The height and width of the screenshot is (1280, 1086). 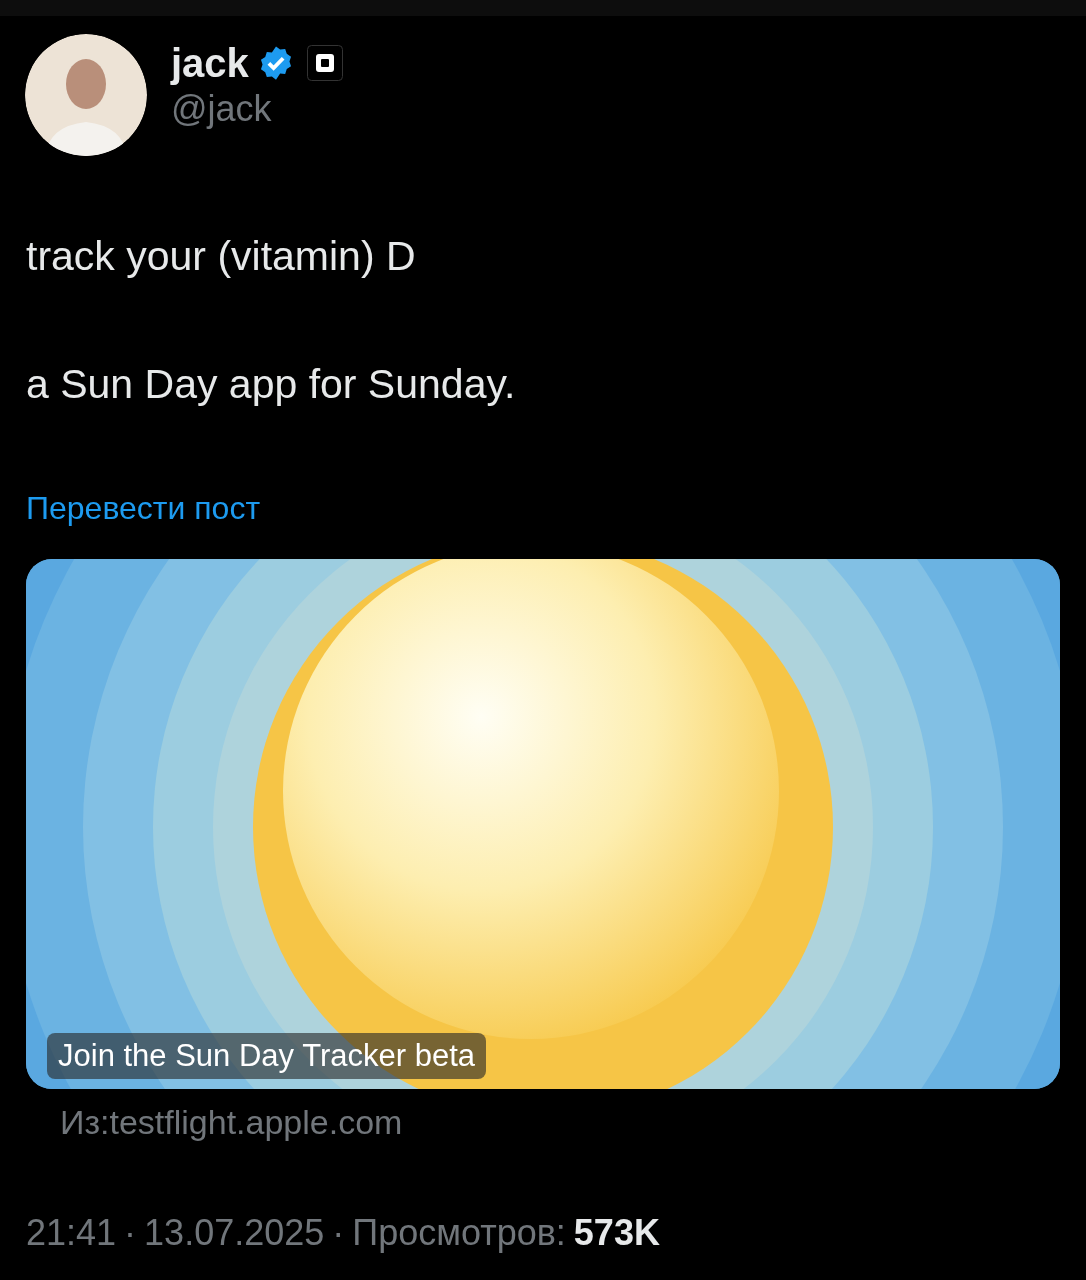 What do you see at coordinates (71, 1233) in the screenshot?
I see `meta-text: 21:41` at bounding box center [71, 1233].